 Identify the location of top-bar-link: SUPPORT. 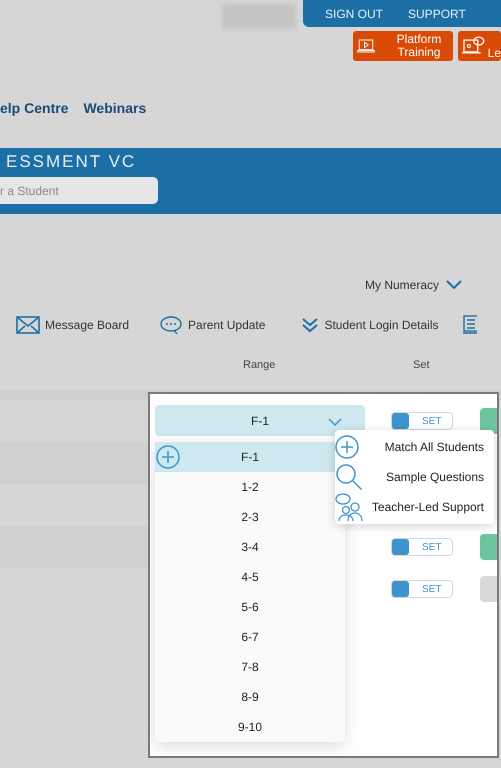
(437, 13).